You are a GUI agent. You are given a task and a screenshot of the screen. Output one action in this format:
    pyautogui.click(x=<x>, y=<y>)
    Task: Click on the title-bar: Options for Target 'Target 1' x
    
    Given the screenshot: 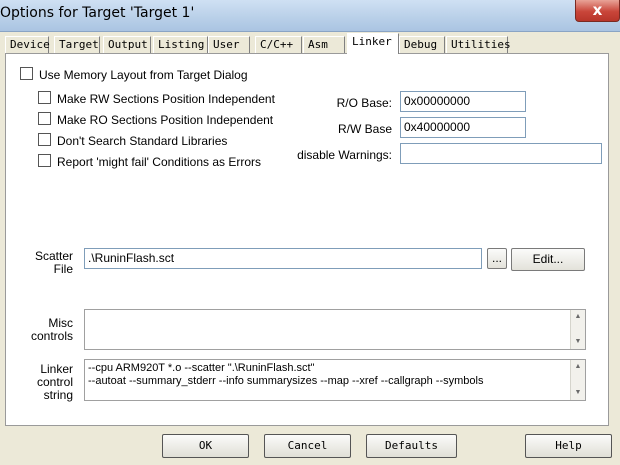 What is the action you would take?
    pyautogui.click(x=310, y=16)
    